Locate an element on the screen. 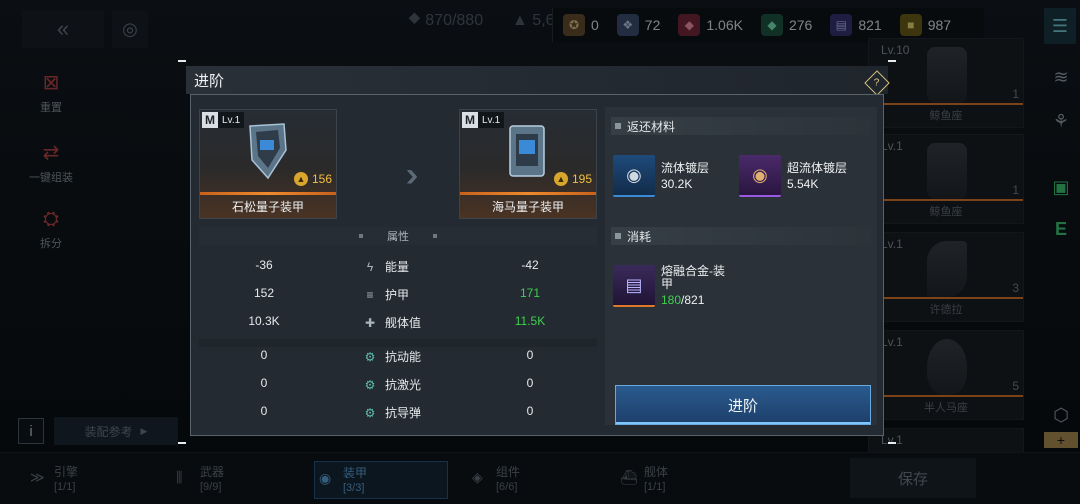 The image size is (1080, 504). resource-gold-cube: ■ 987 is located at coordinates (924, 25).